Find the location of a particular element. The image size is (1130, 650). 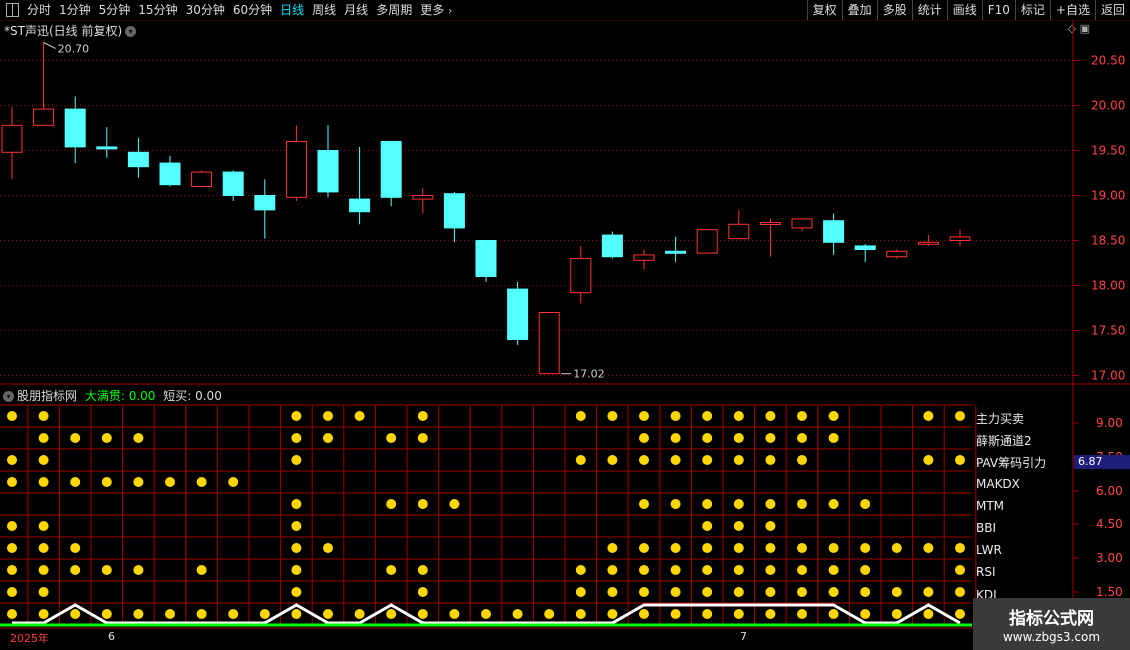

period-tab-6: 日线 is located at coordinates (292, 10).